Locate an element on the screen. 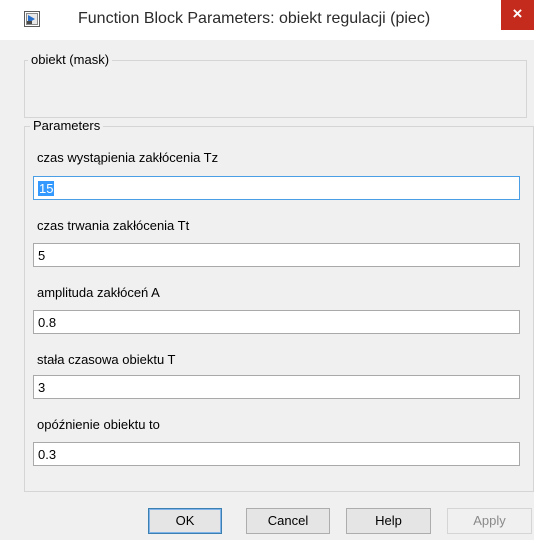 Image resolution: width=534 pixels, height=540 pixels. close-icon: × is located at coordinates (517, 13).